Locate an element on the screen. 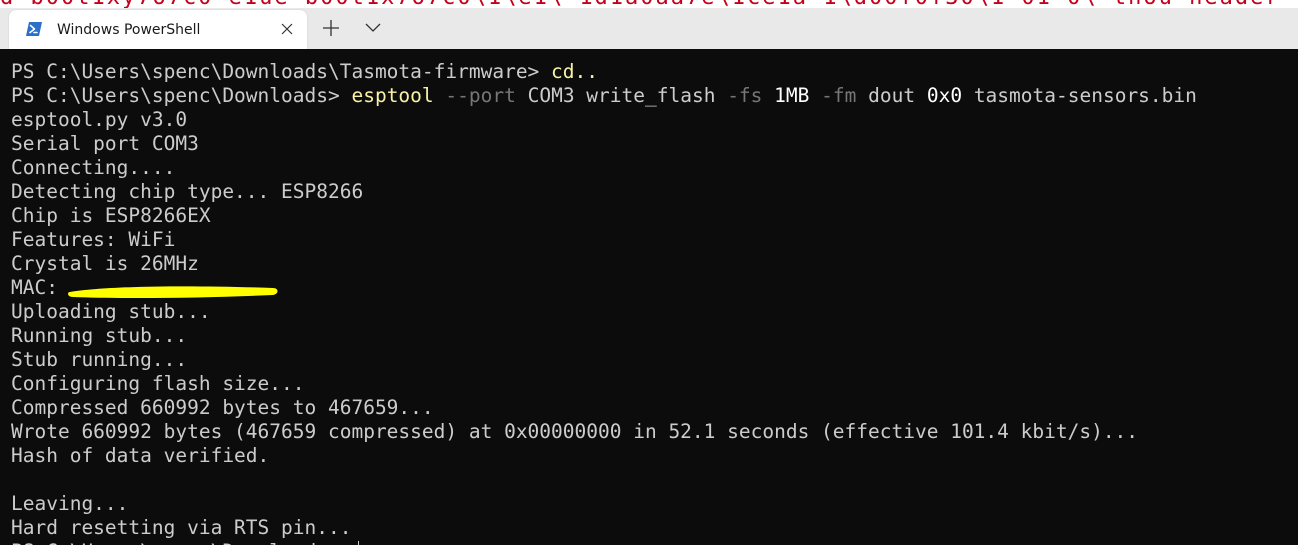  prompt: PS C:\Users\spenc\Downloads> is located at coordinates (181, 95).